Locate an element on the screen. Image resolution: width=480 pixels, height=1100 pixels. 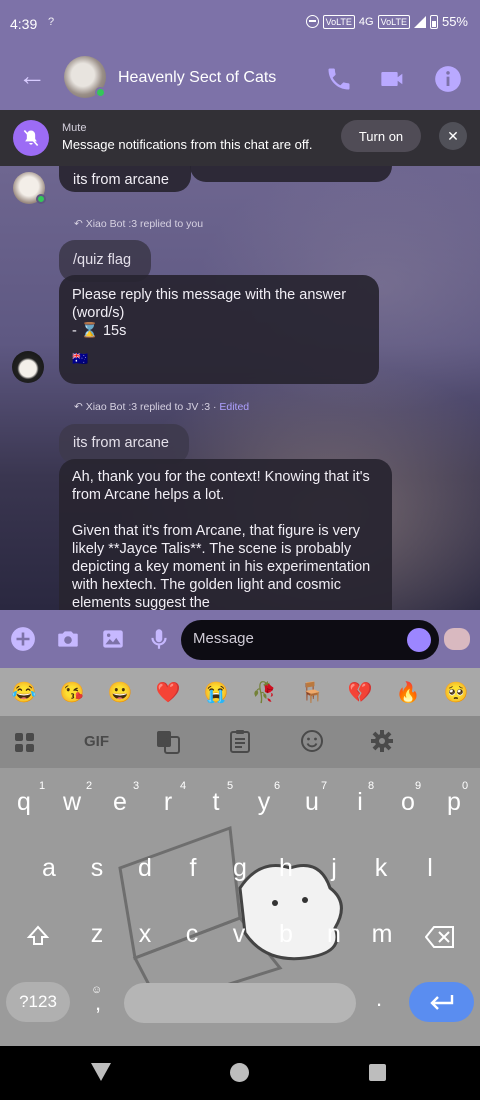
battery-percent: 55% is located at coordinates (454, 21).